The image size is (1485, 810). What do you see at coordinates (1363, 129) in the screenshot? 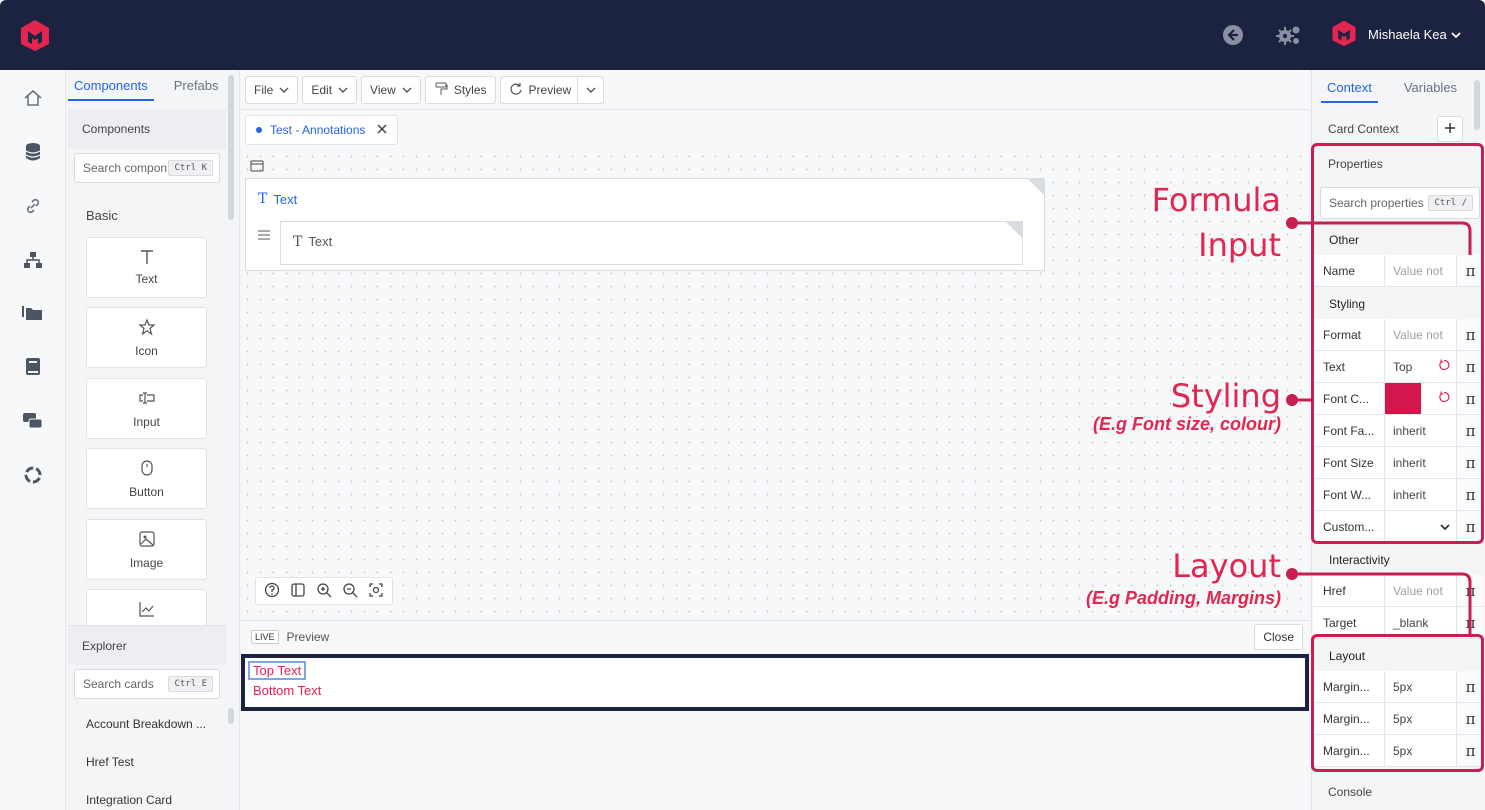
I see `card-context-label: Card Context` at bounding box center [1363, 129].